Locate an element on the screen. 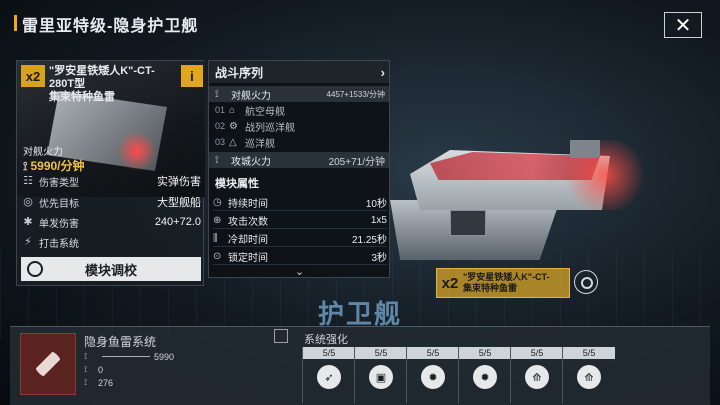 This screenshot has width=720, height=405. attr-cooldown: ⫼ 冷却时间 21.25秒 is located at coordinates (300, 239).